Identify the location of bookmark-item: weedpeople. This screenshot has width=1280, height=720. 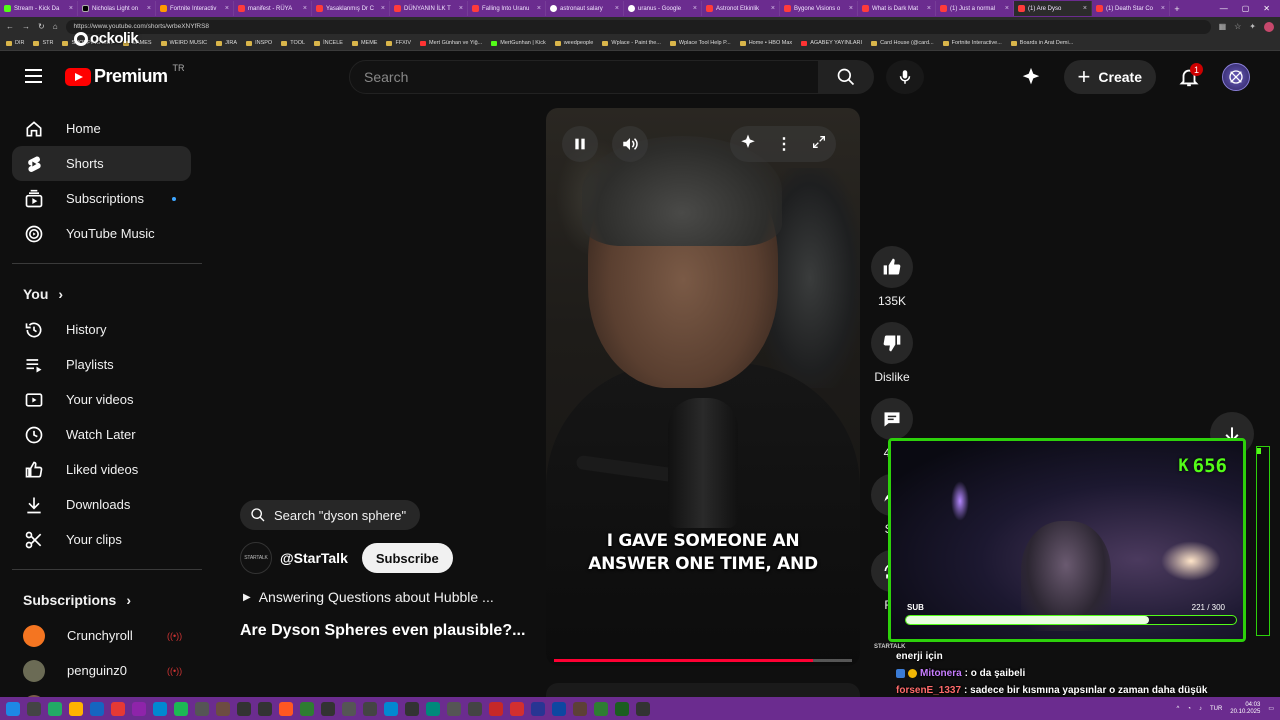
(573, 43).